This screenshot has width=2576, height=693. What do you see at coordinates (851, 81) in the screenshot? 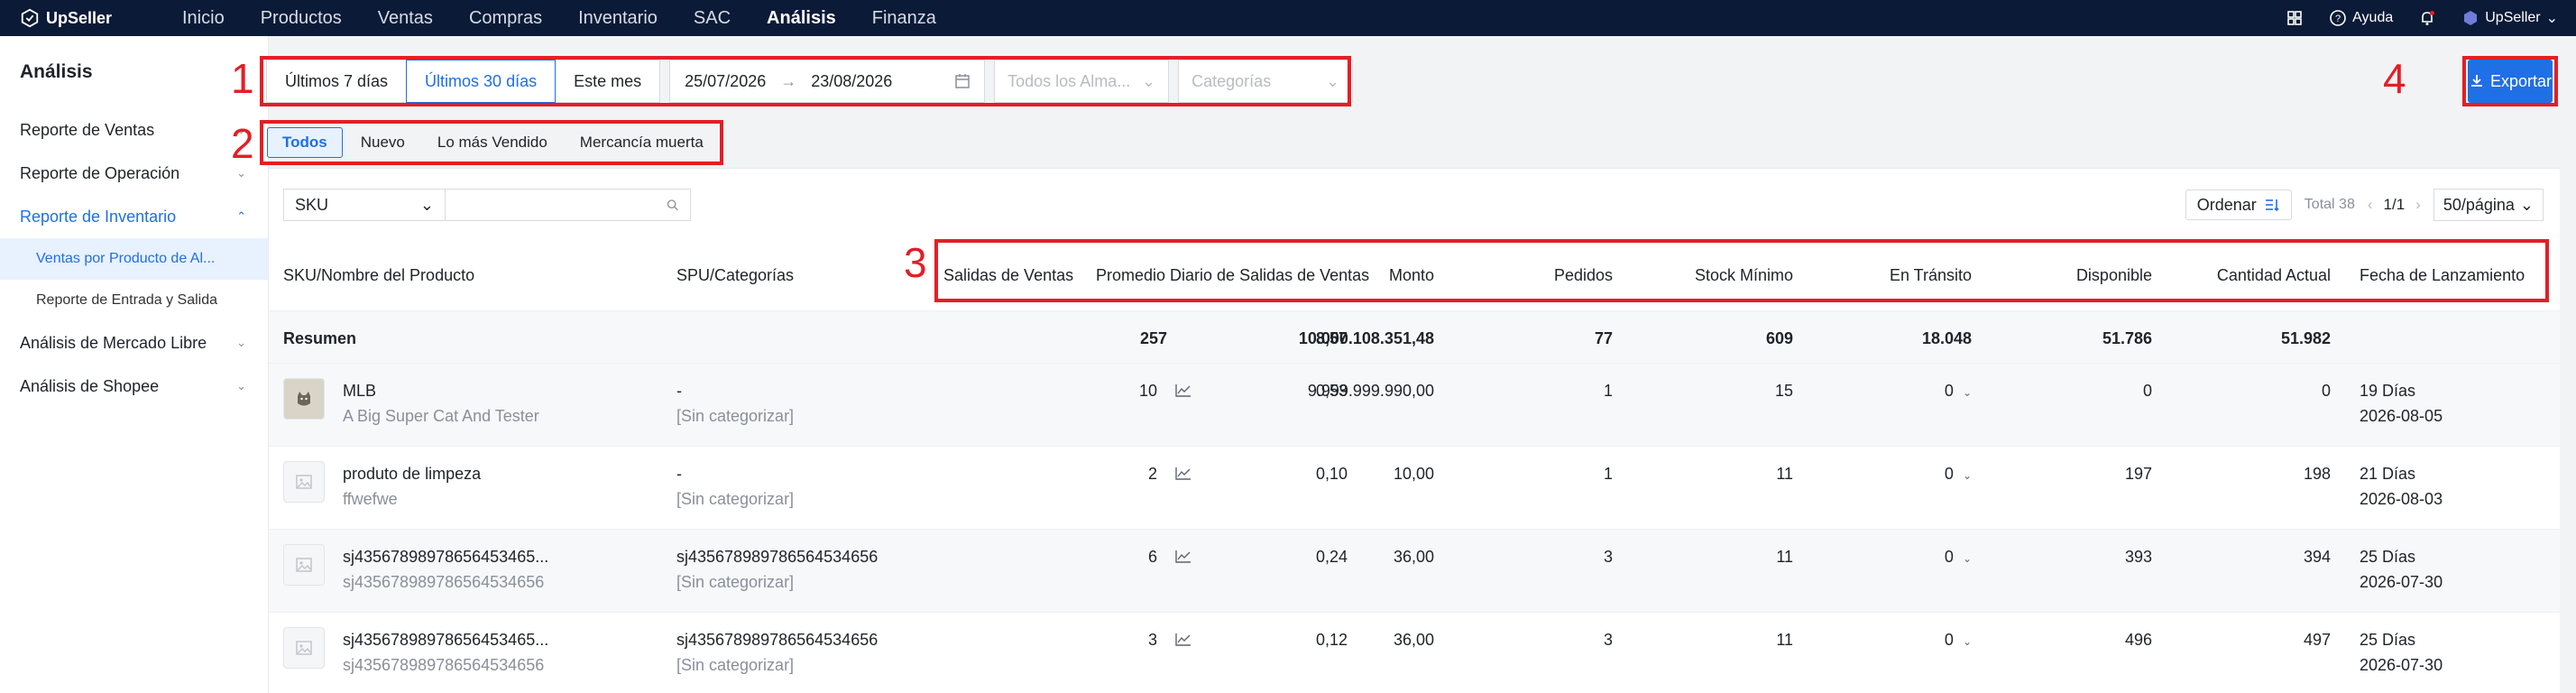
I see `date-to: 23/08/2026` at bounding box center [851, 81].